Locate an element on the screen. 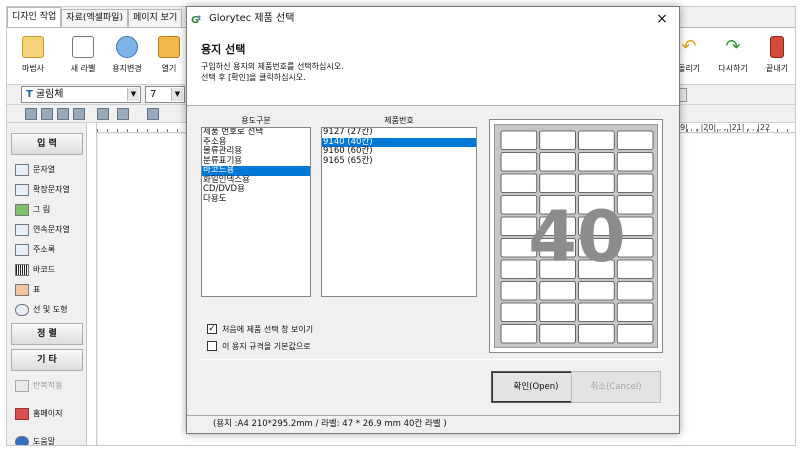  table-icon is located at coordinates (22, 289).